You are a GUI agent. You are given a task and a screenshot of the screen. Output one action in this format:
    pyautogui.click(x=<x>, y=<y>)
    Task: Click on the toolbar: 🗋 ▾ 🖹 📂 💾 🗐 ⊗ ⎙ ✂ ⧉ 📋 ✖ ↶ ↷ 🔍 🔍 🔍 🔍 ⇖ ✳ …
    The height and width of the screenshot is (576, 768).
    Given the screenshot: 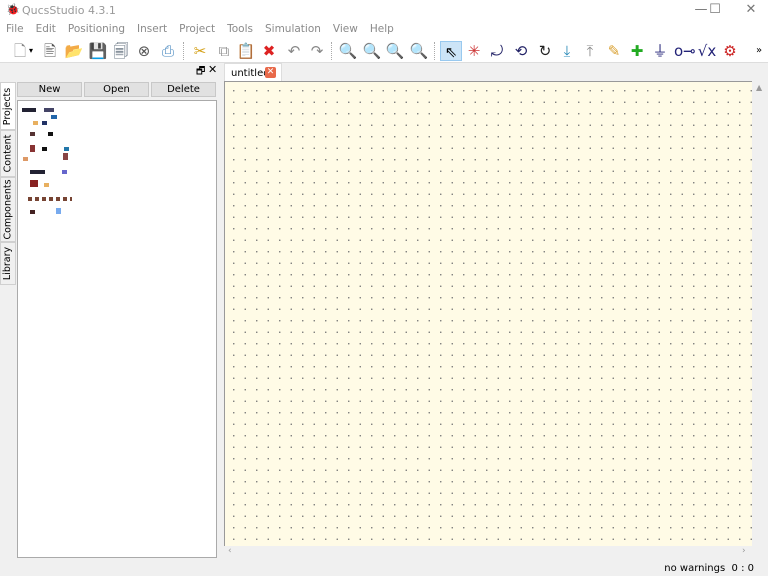 What is the action you would take?
    pyautogui.click(x=384, y=50)
    